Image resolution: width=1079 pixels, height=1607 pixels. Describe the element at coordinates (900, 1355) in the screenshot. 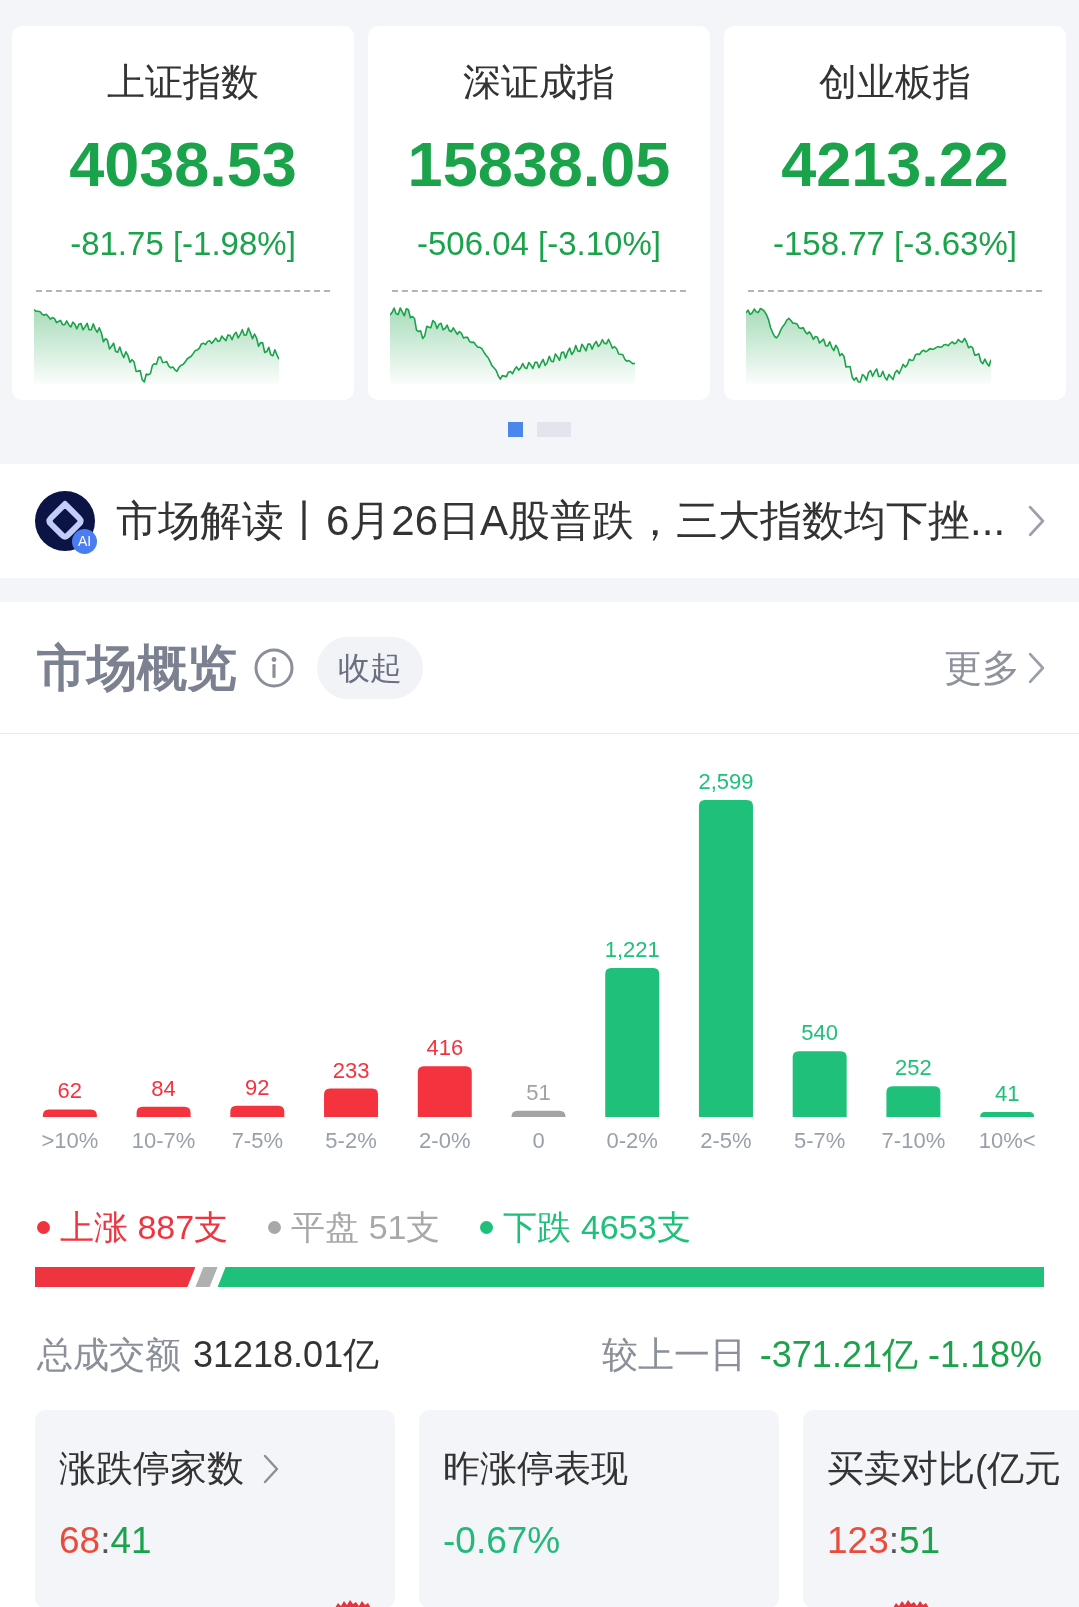

I see `compare-value: -371.21亿 -1.18%` at that location.